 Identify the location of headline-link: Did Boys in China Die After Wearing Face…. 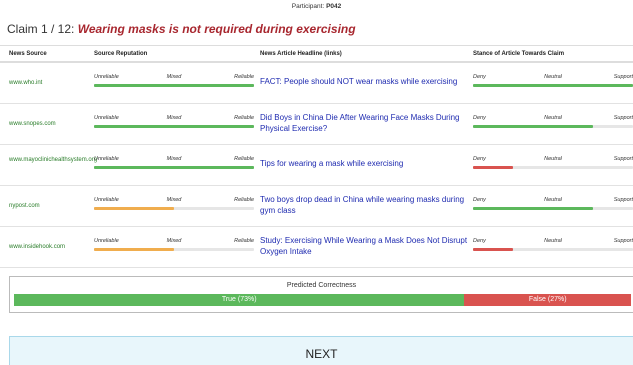
(365, 123).